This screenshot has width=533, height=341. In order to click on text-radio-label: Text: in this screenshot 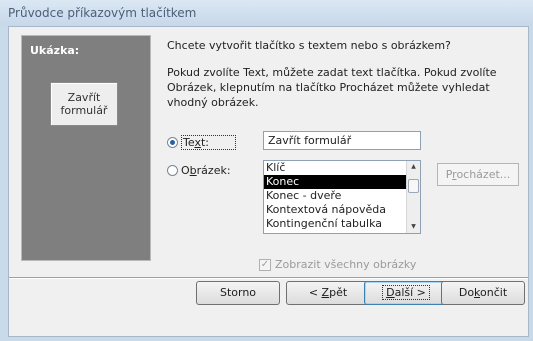, I will do `click(208, 142)`.